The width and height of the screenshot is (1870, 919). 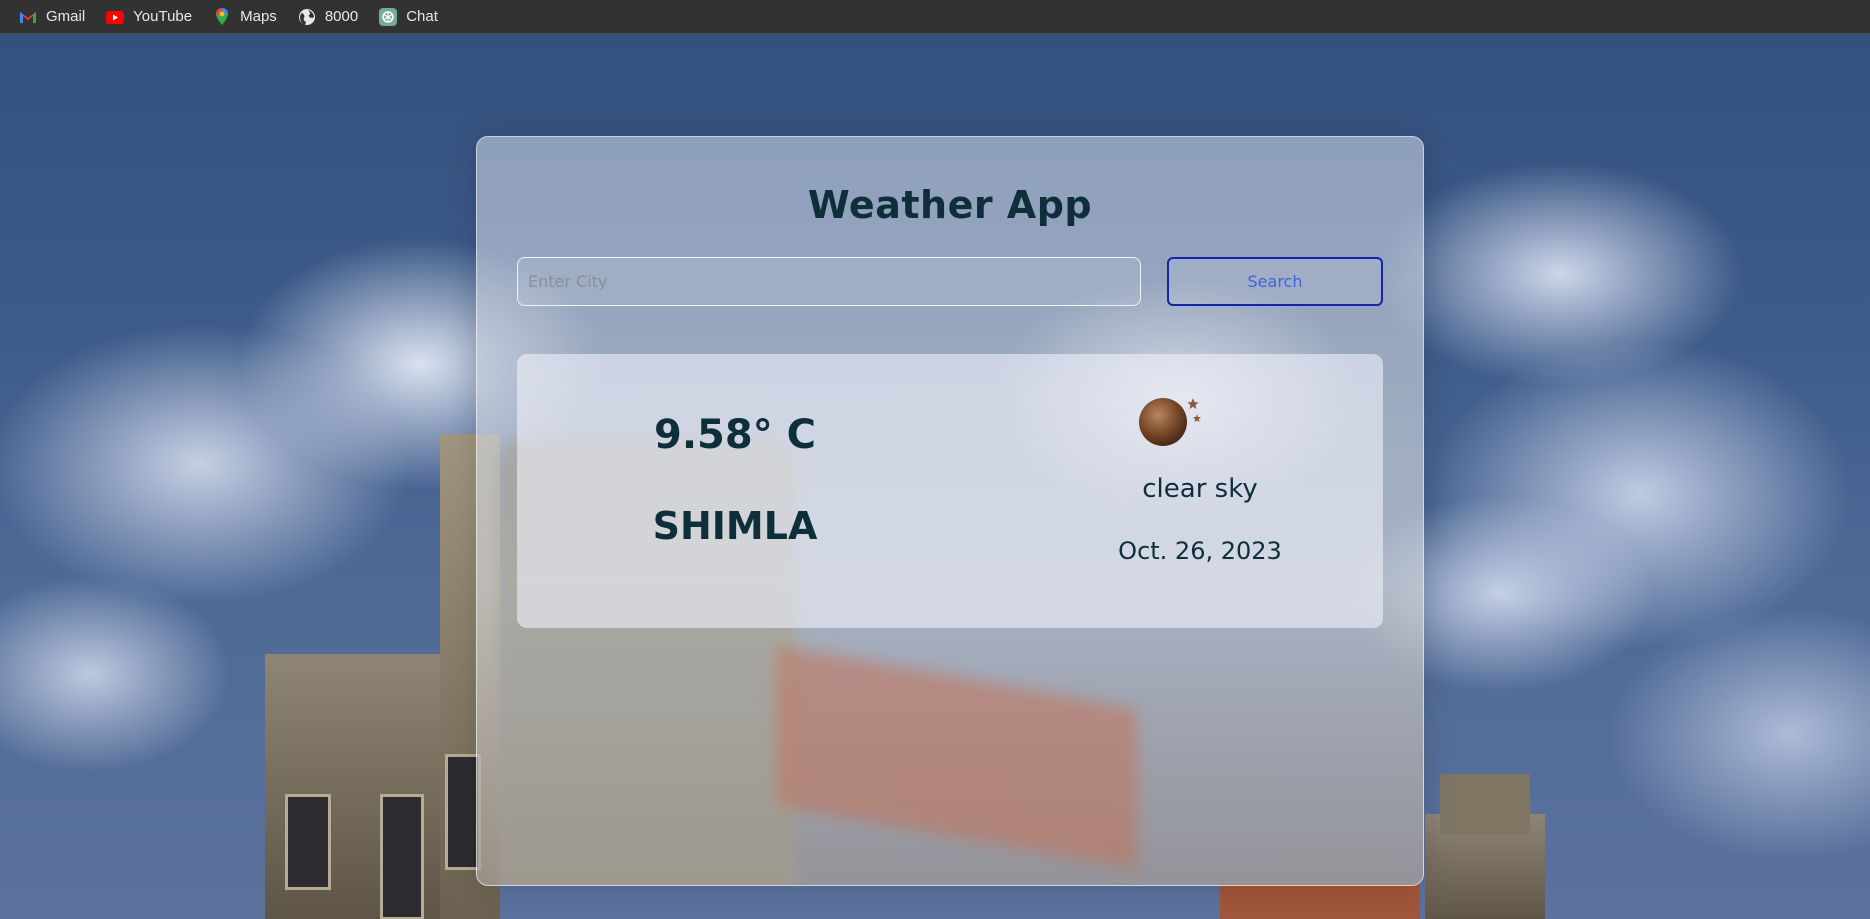 I want to click on chat-icon, so click(x=388, y=16).